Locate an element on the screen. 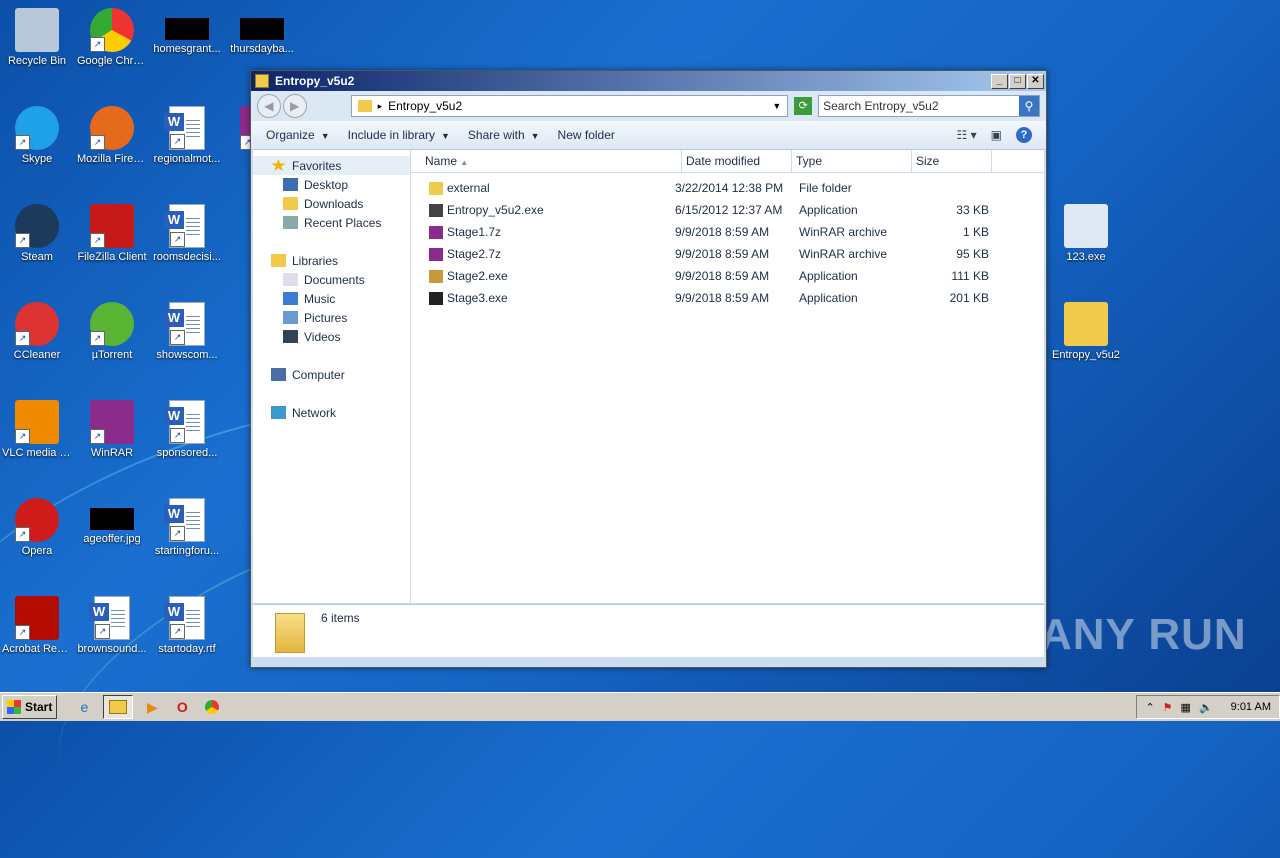  column-headers: Name ▲ Date modified Type Size is located at coordinates (727, 161).